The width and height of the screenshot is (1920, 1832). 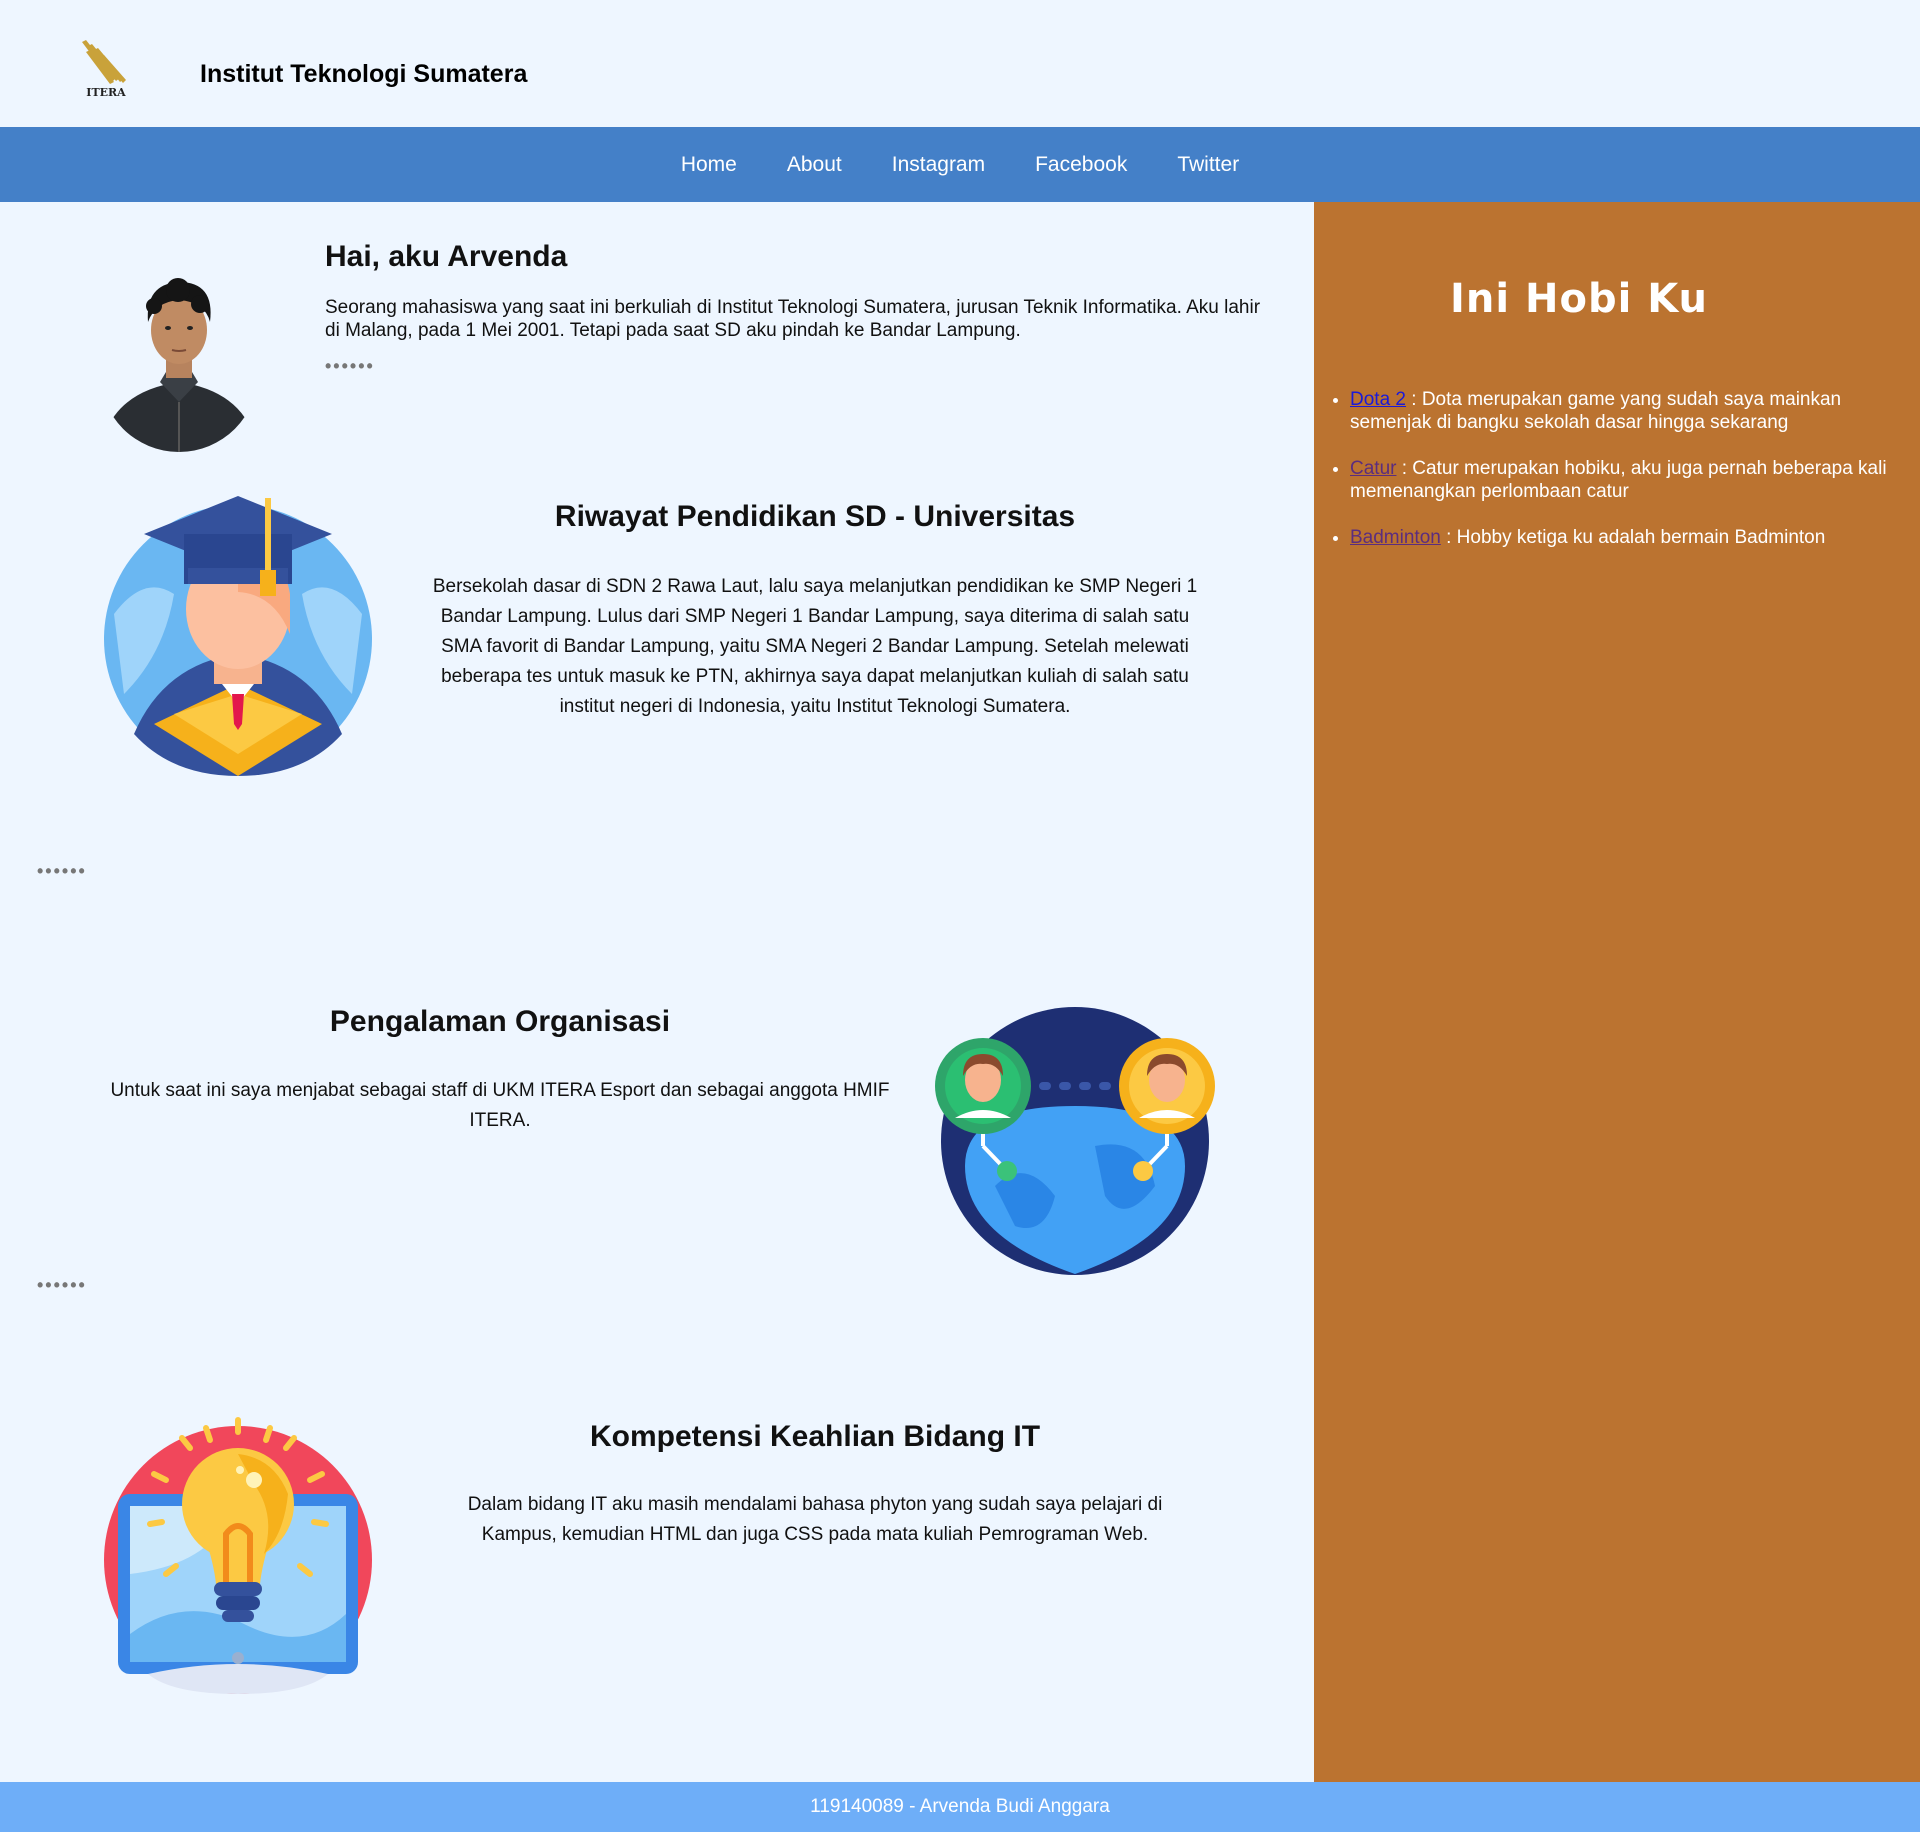 I want to click on nav-about: About, so click(x=814, y=165).